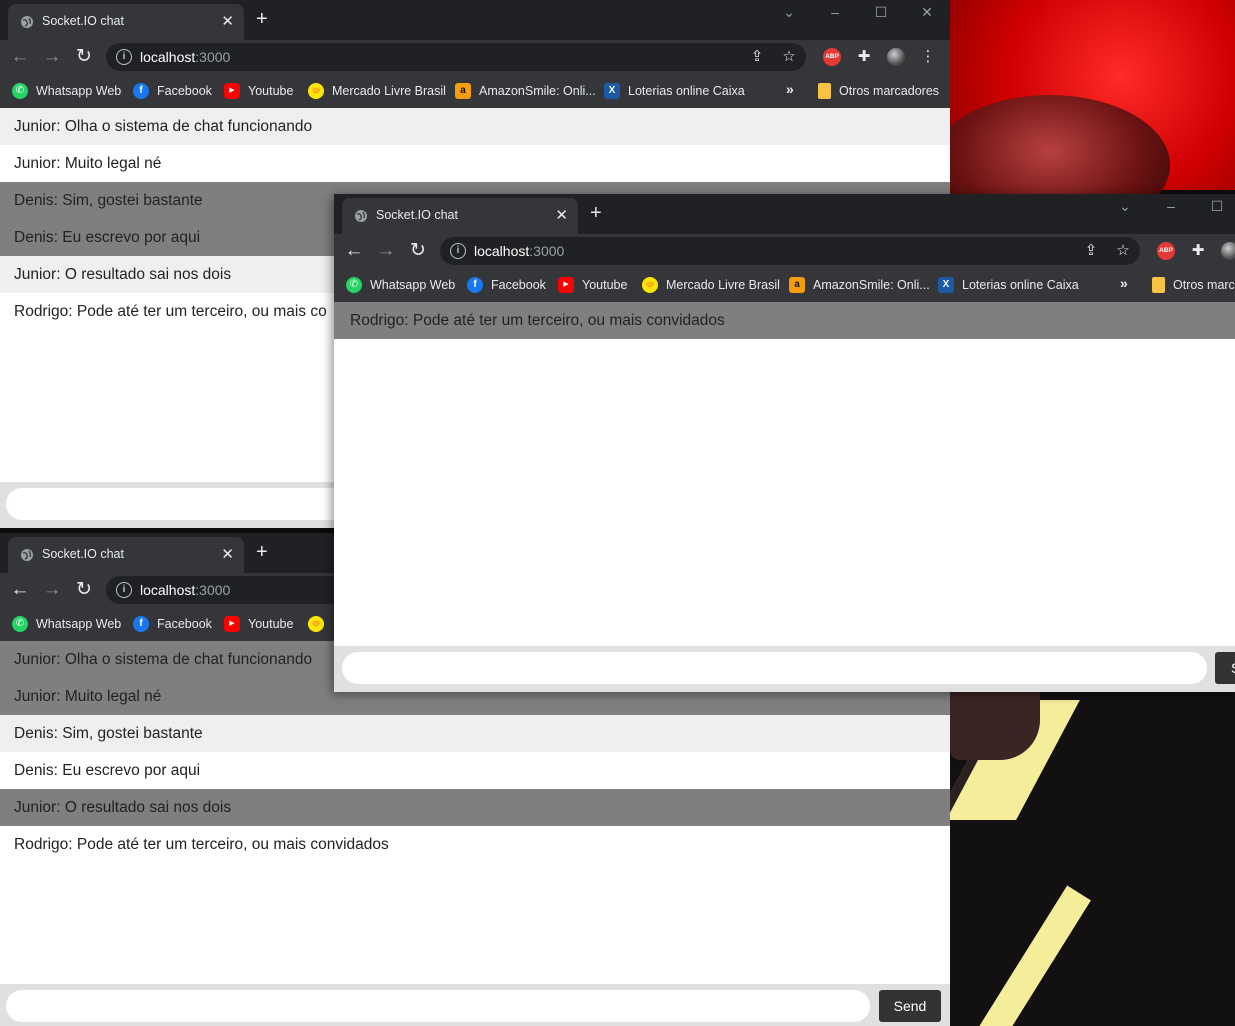 This screenshot has width=1235, height=1026. What do you see at coordinates (320, 624) in the screenshot?
I see `bookmark-mercadolivre: 🤝` at bounding box center [320, 624].